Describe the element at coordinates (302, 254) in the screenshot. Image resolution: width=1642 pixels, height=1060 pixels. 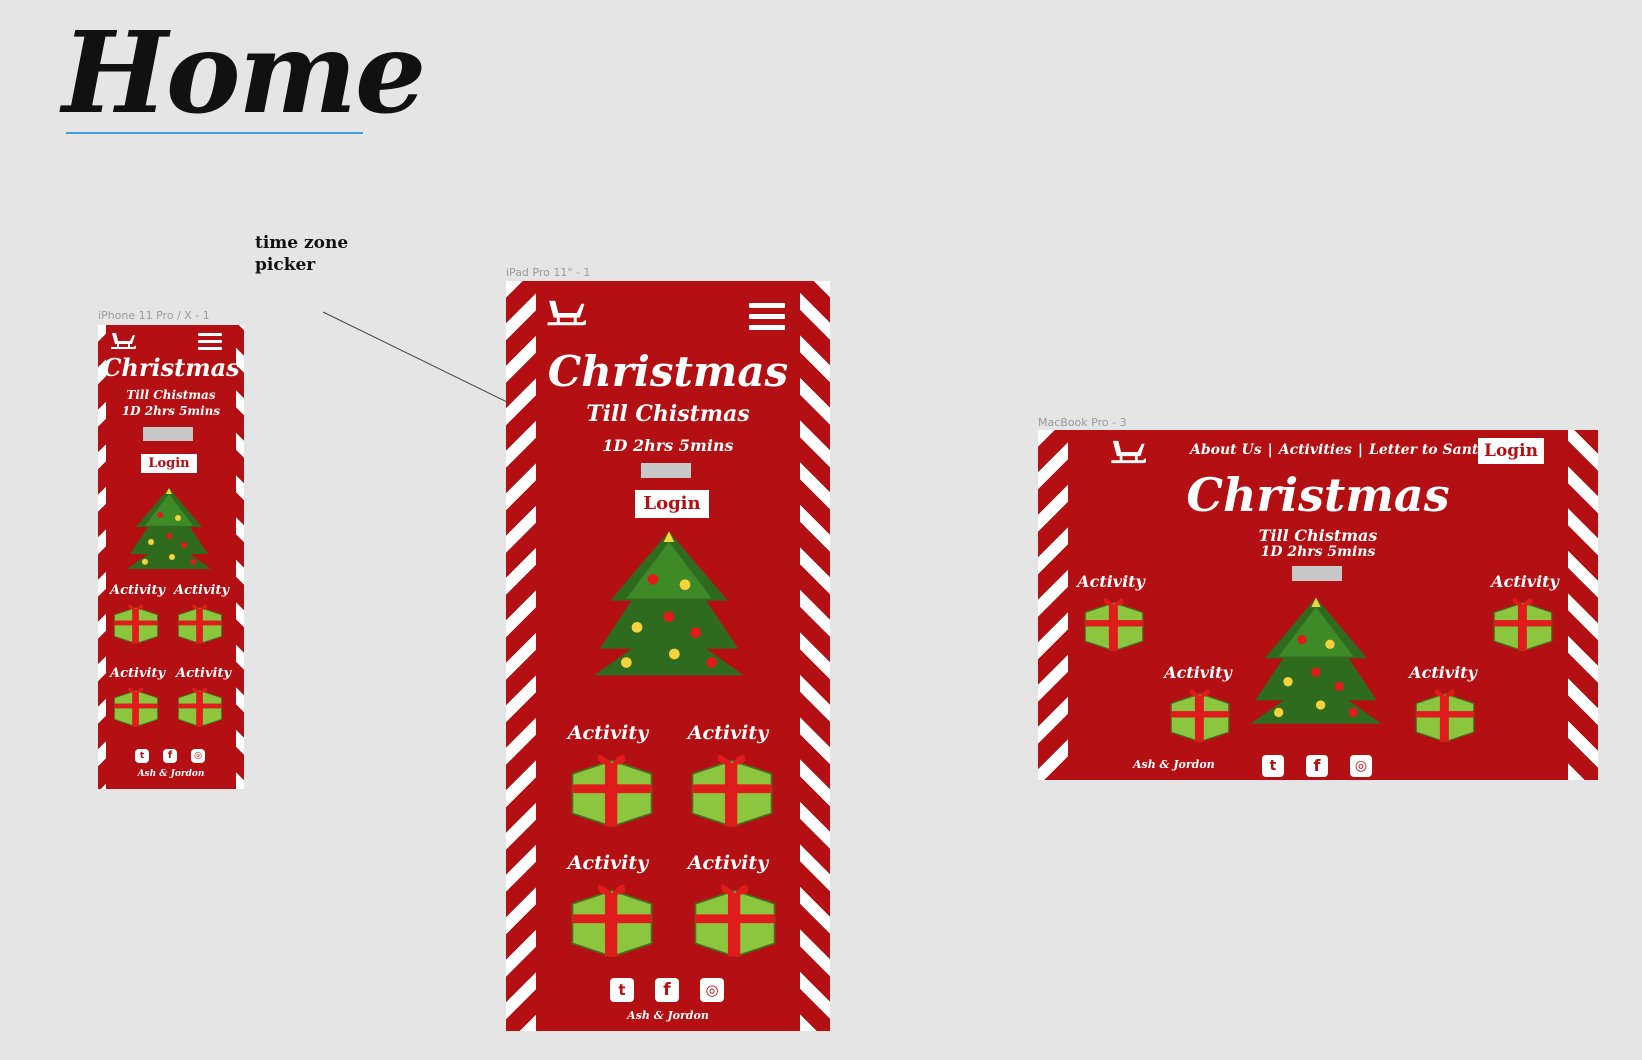
I see `annotation-note: time zone picker` at that location.